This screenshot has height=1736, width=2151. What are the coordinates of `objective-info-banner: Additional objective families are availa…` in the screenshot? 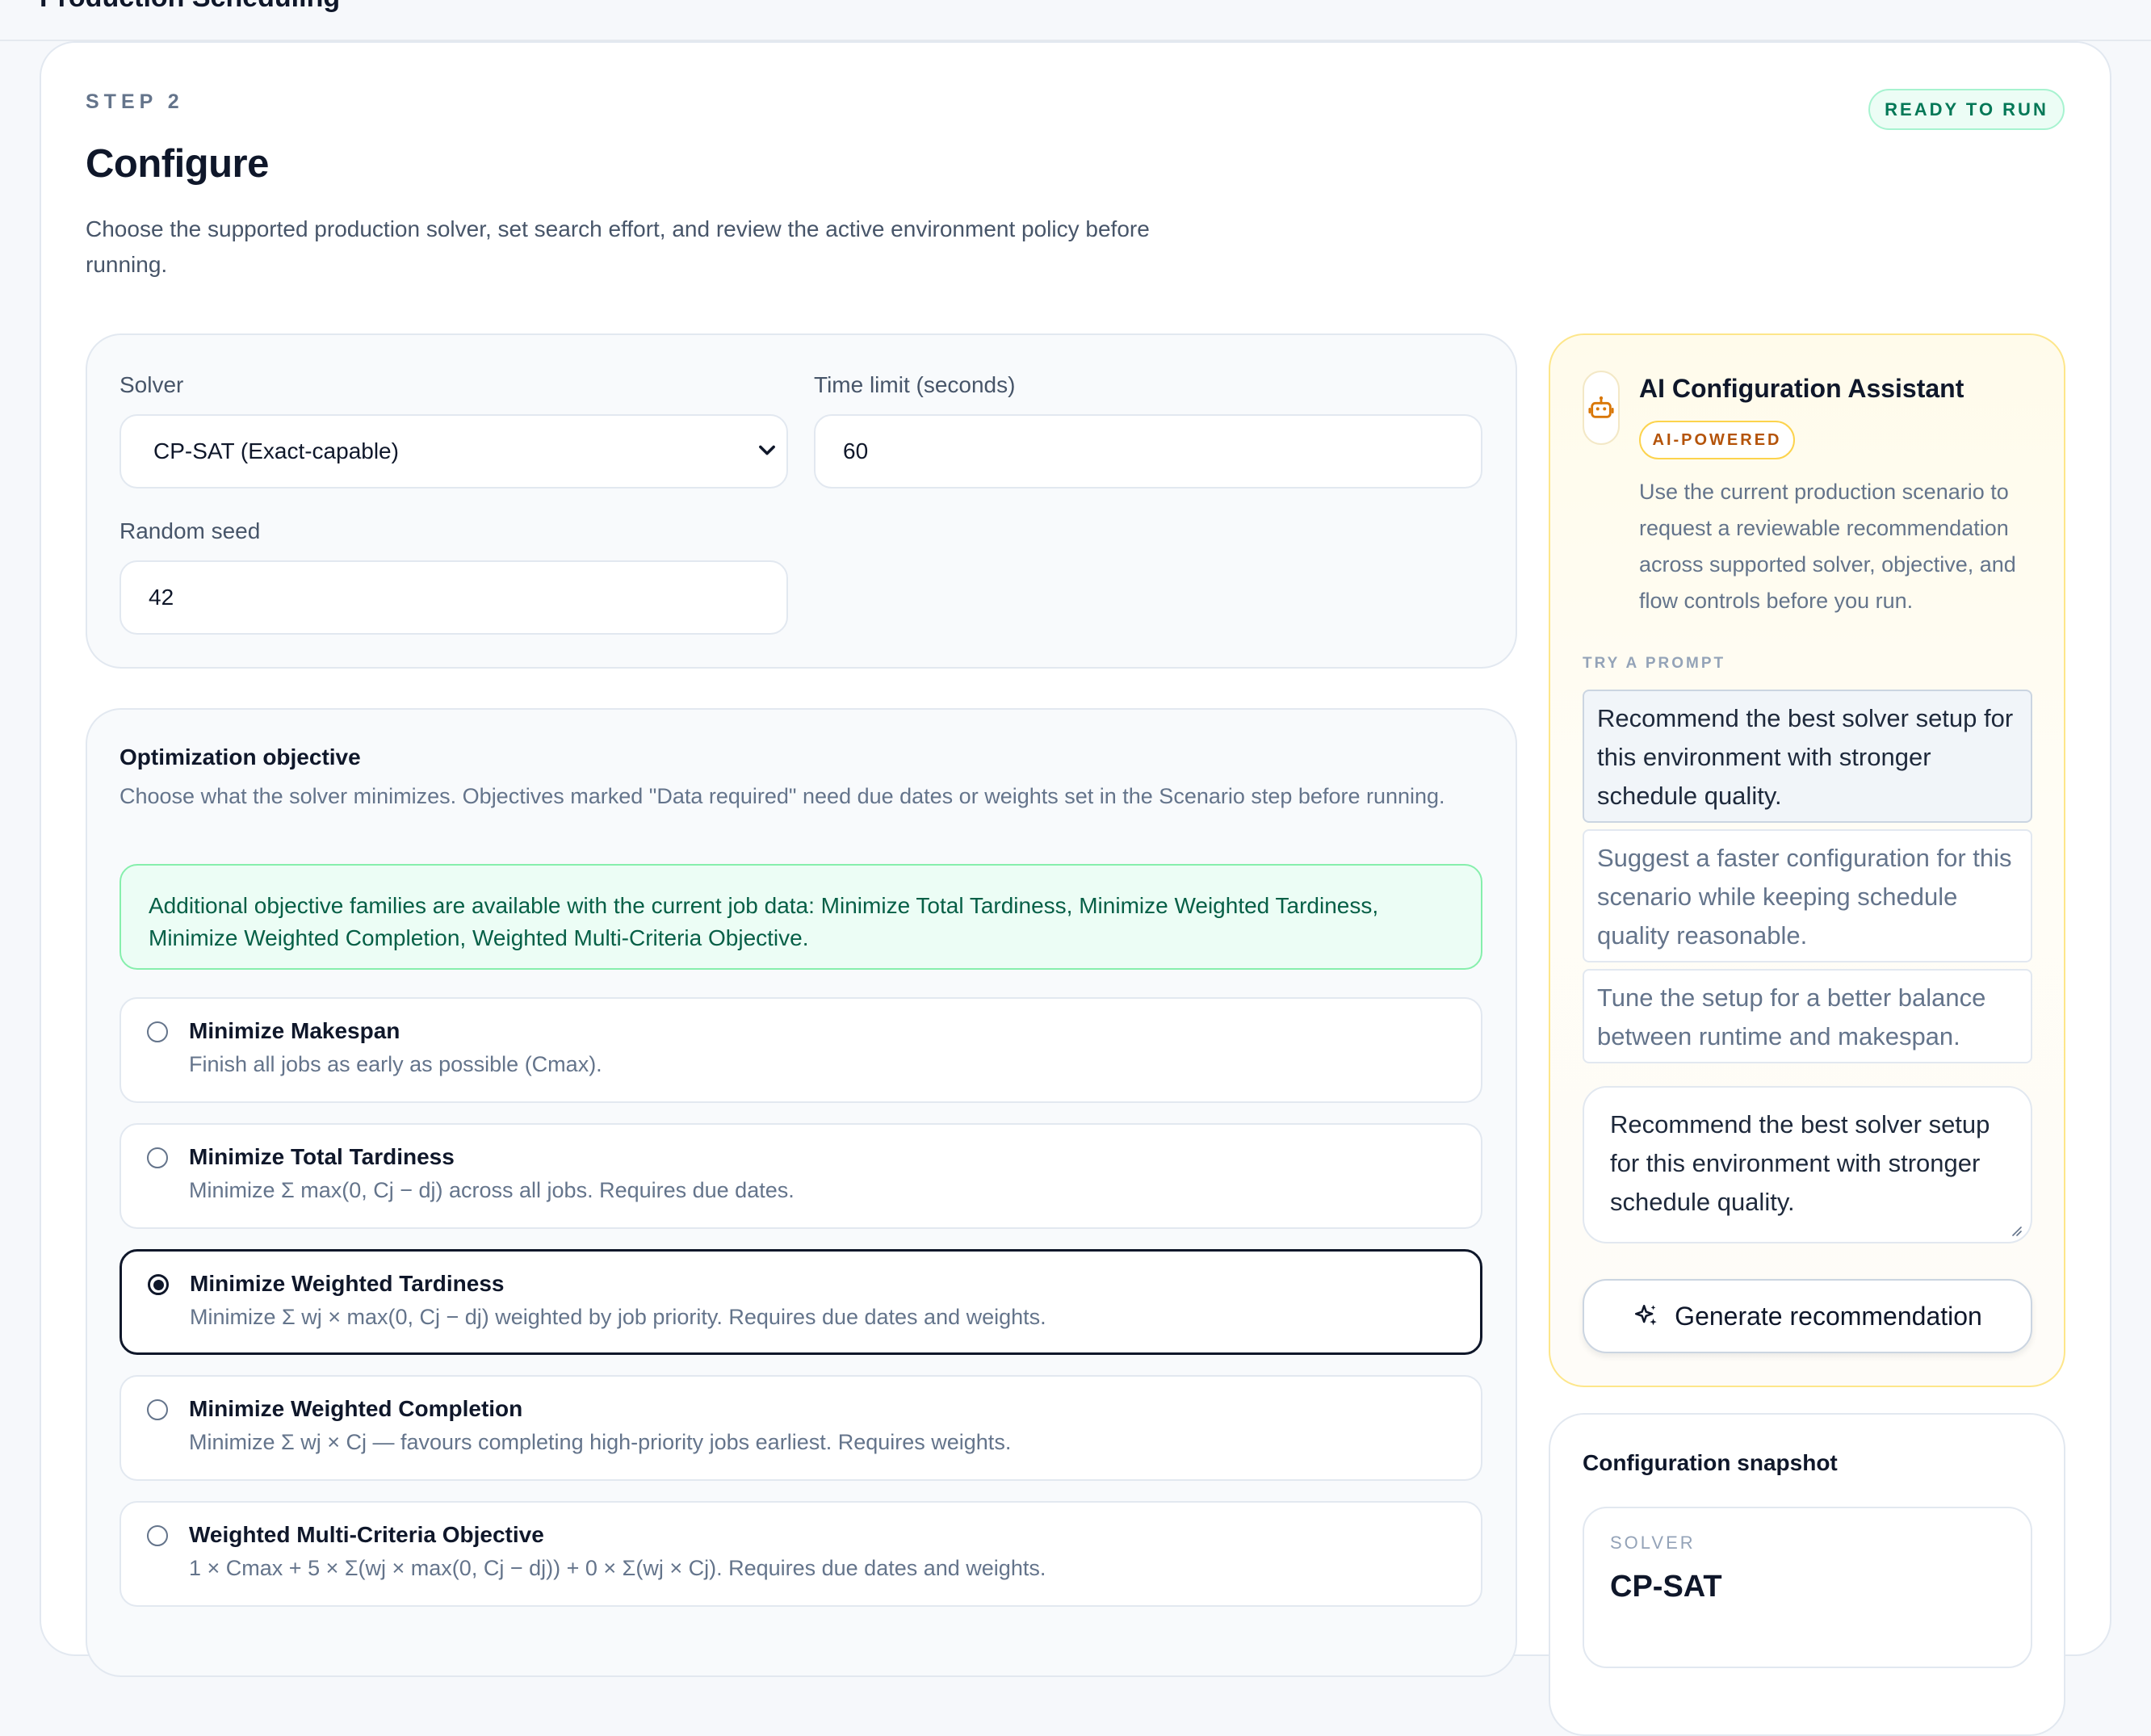 It's located at (801, 917).